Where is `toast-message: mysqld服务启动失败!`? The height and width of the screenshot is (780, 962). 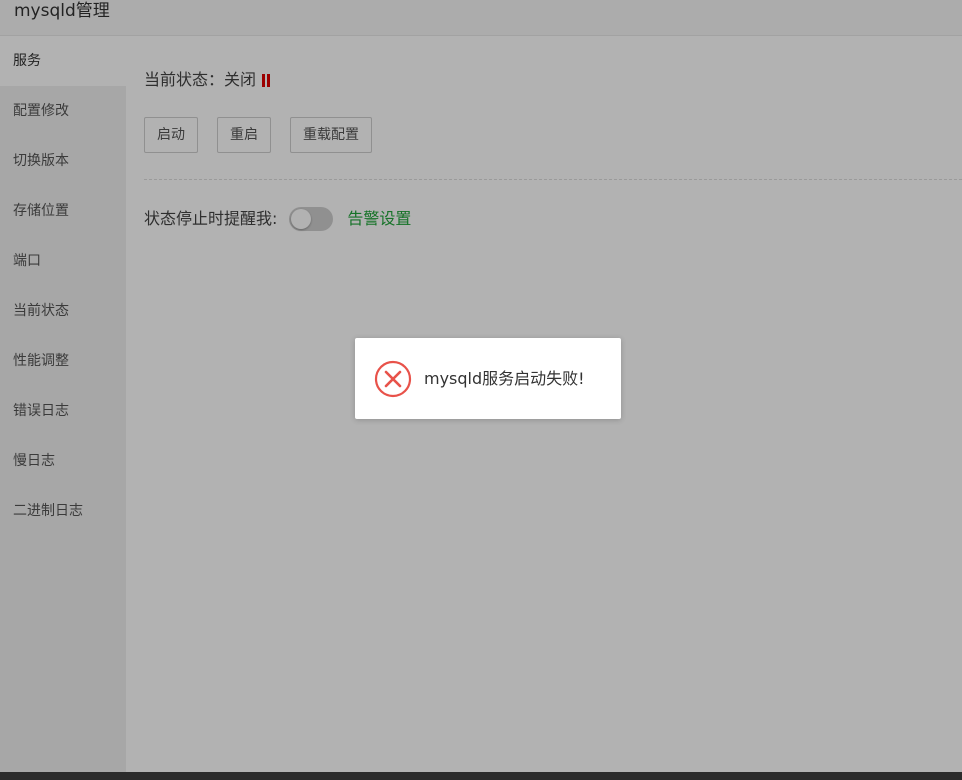
toast-message: mysqld服务启动失败! is located at coordinates (504, 378).